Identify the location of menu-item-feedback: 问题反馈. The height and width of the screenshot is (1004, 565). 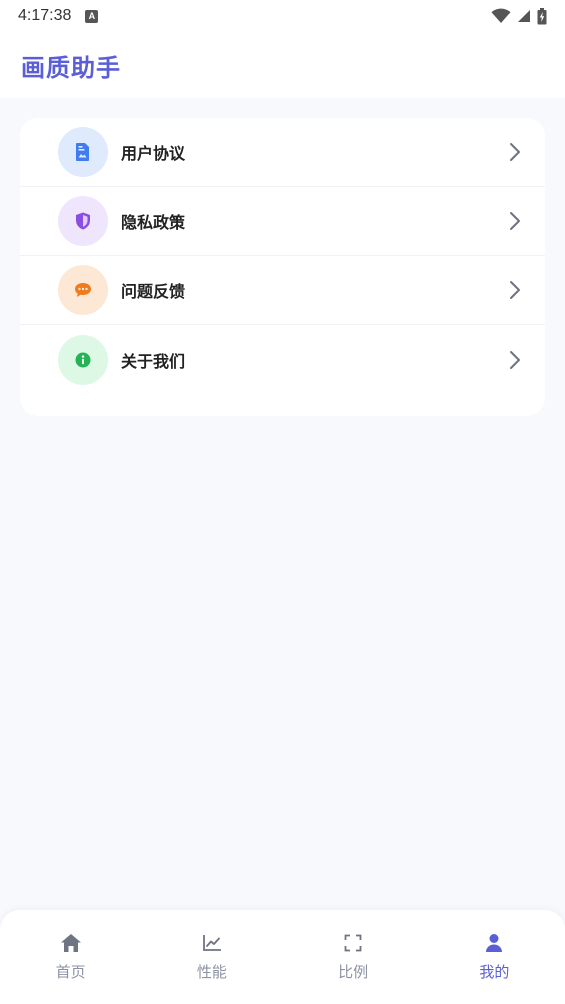
(282, 290).